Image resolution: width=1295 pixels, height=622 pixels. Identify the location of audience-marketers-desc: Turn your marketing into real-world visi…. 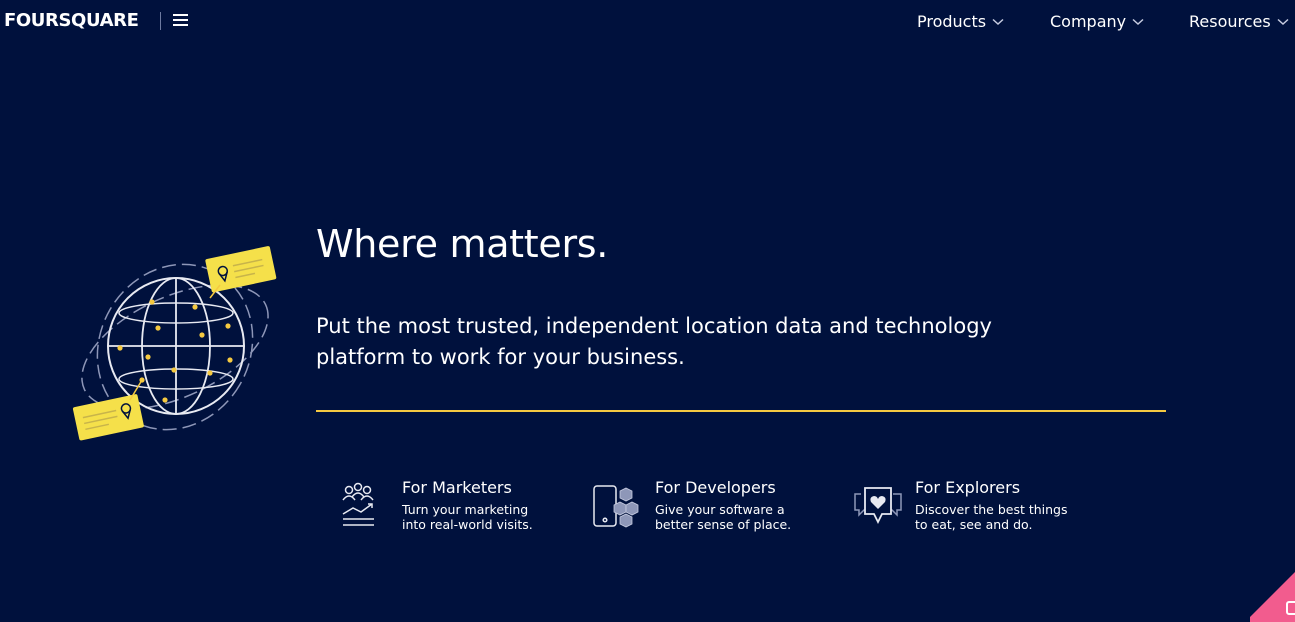
(489, 517).